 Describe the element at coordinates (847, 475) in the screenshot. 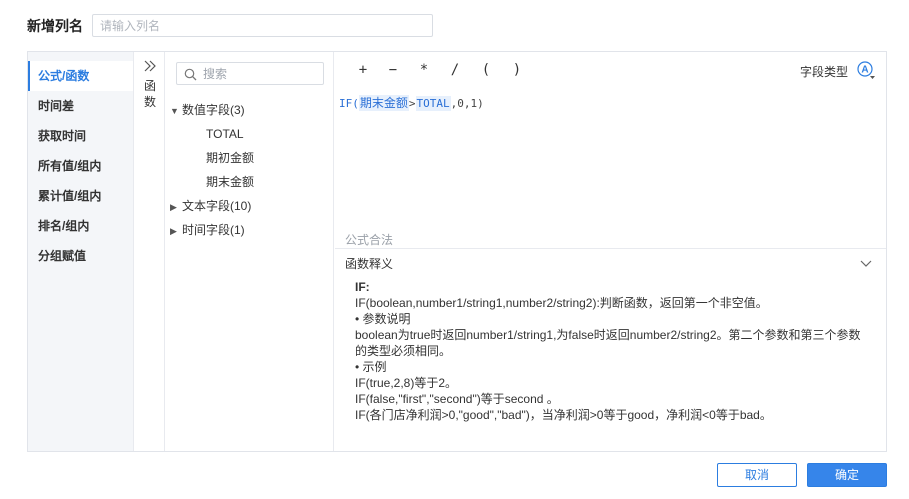

I see `ok-button: 确定` at that location.